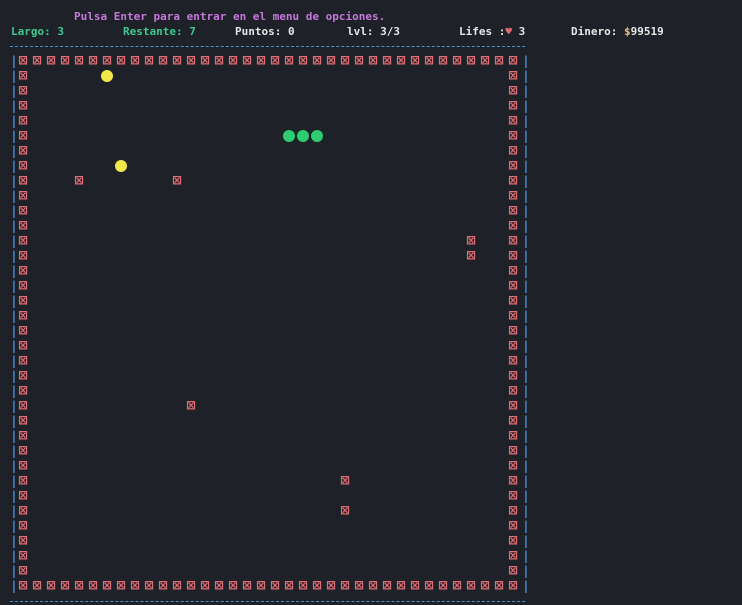  Describe the element at coordinates (317, 136) in the screenshot. I see `snake-segment` at that location.